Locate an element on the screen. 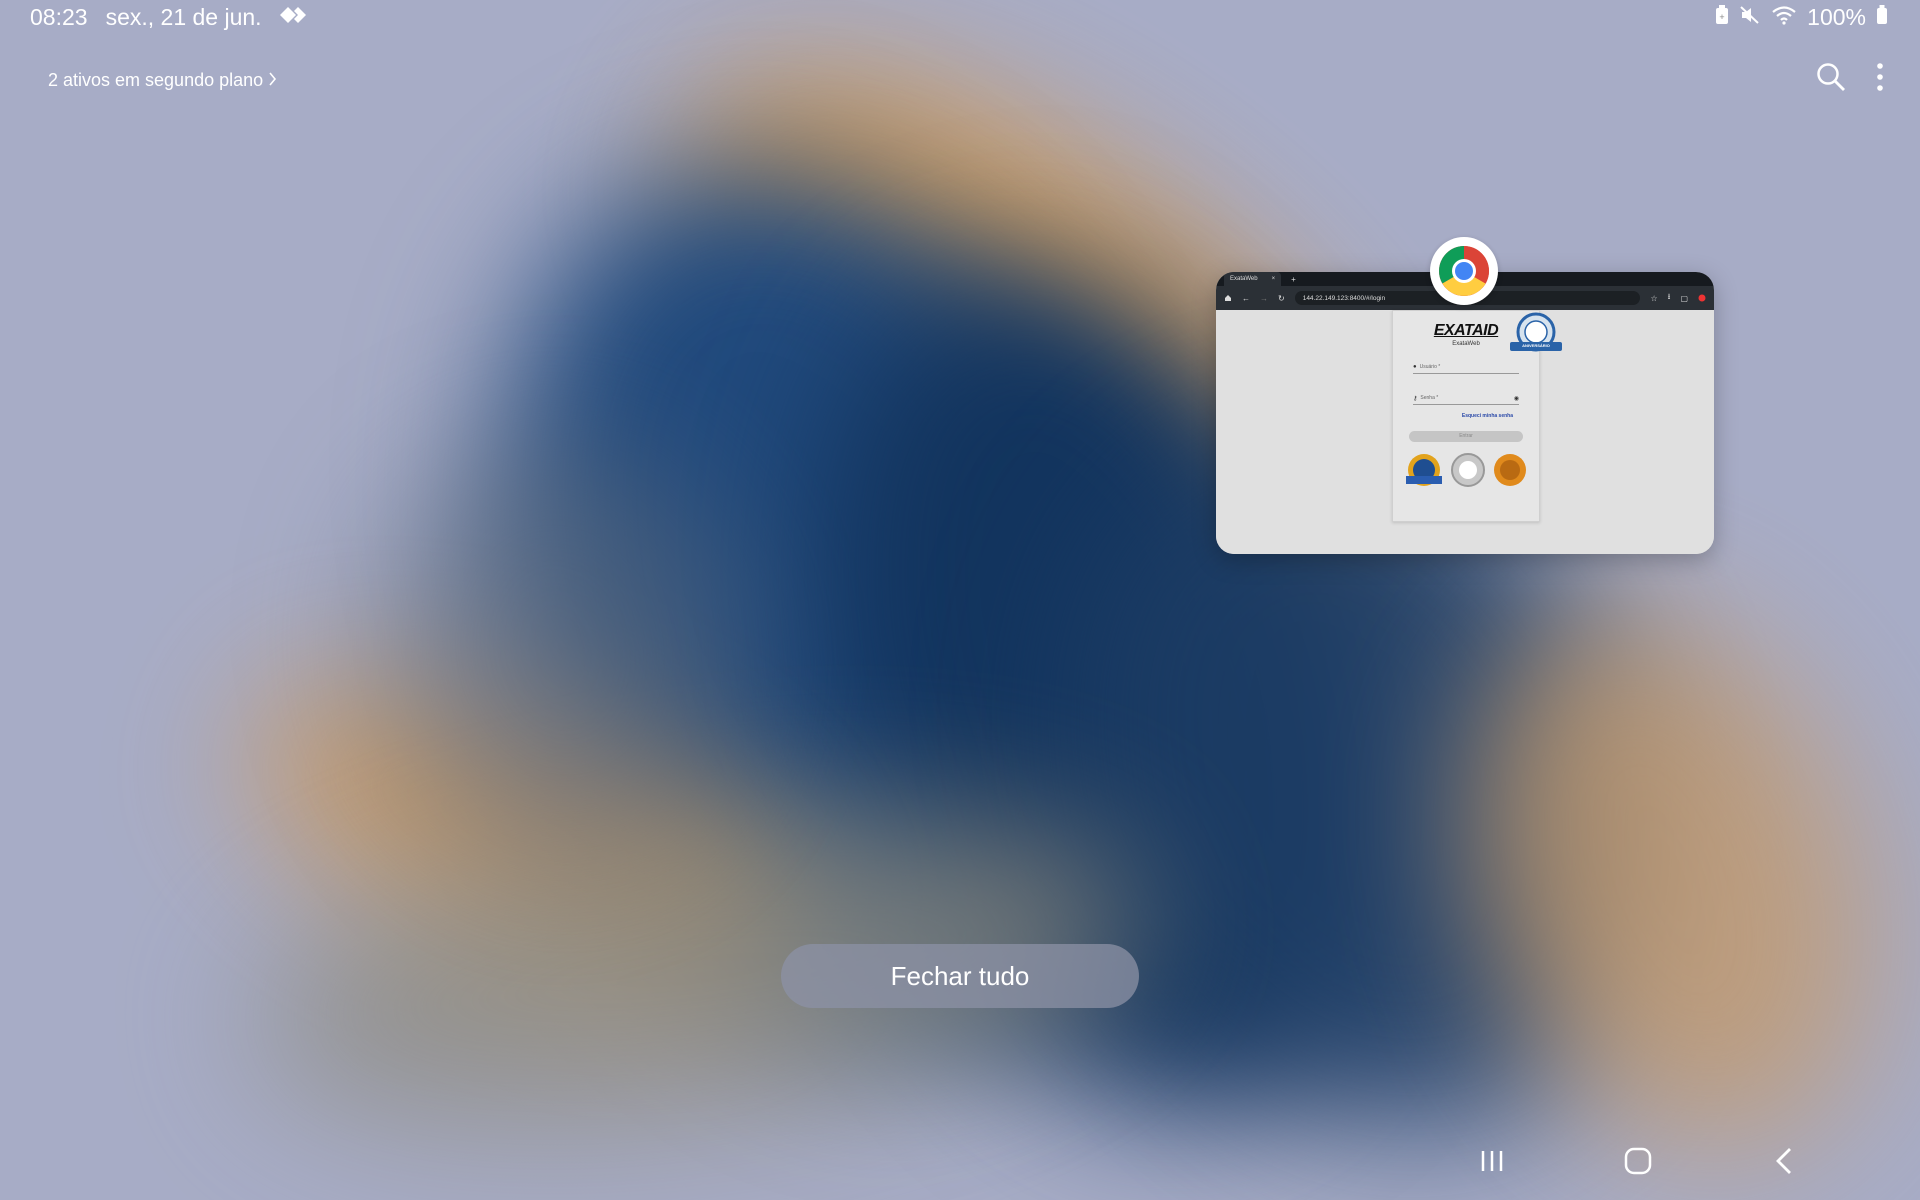 The image size is (1920, 1200). new-tab-icon: + is located at coordinates (1293, 279).